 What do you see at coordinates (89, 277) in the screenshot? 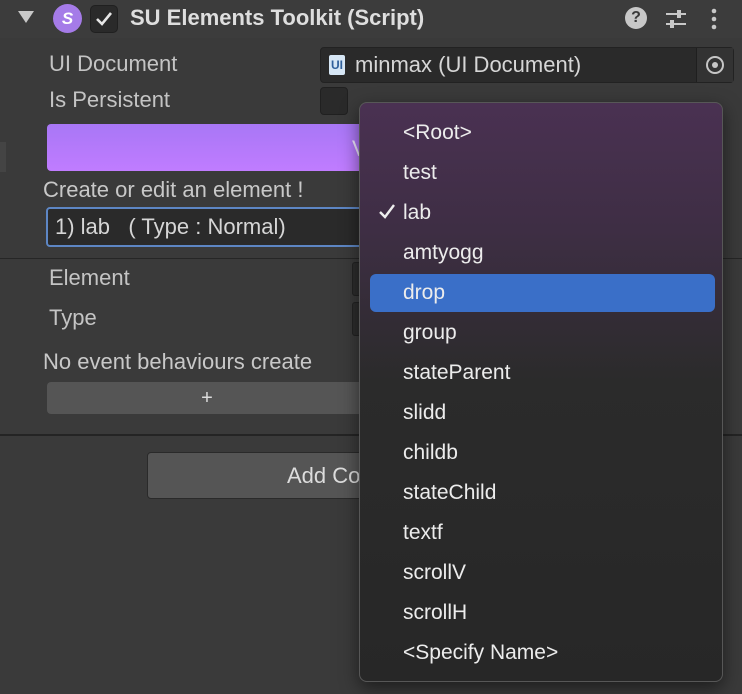
I see `element-label: Element` at bounding box center [89, 277].